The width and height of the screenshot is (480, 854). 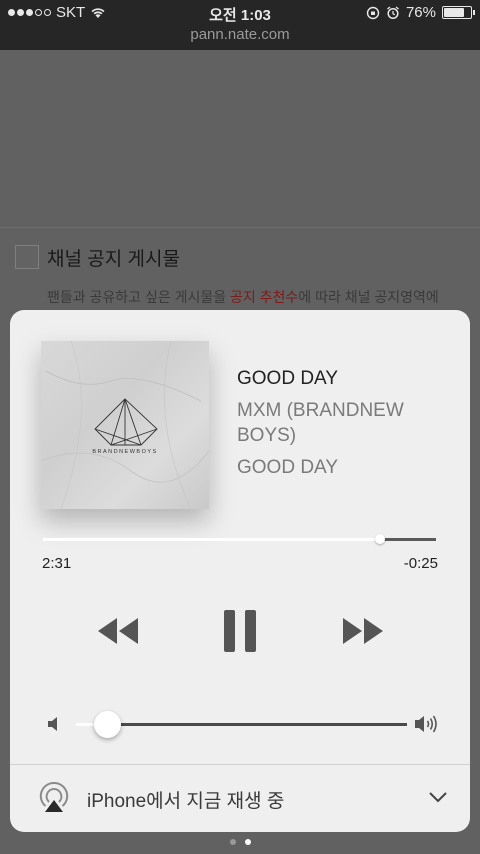 I want to click on chevron-down-icon, so click(x=438, y=797).